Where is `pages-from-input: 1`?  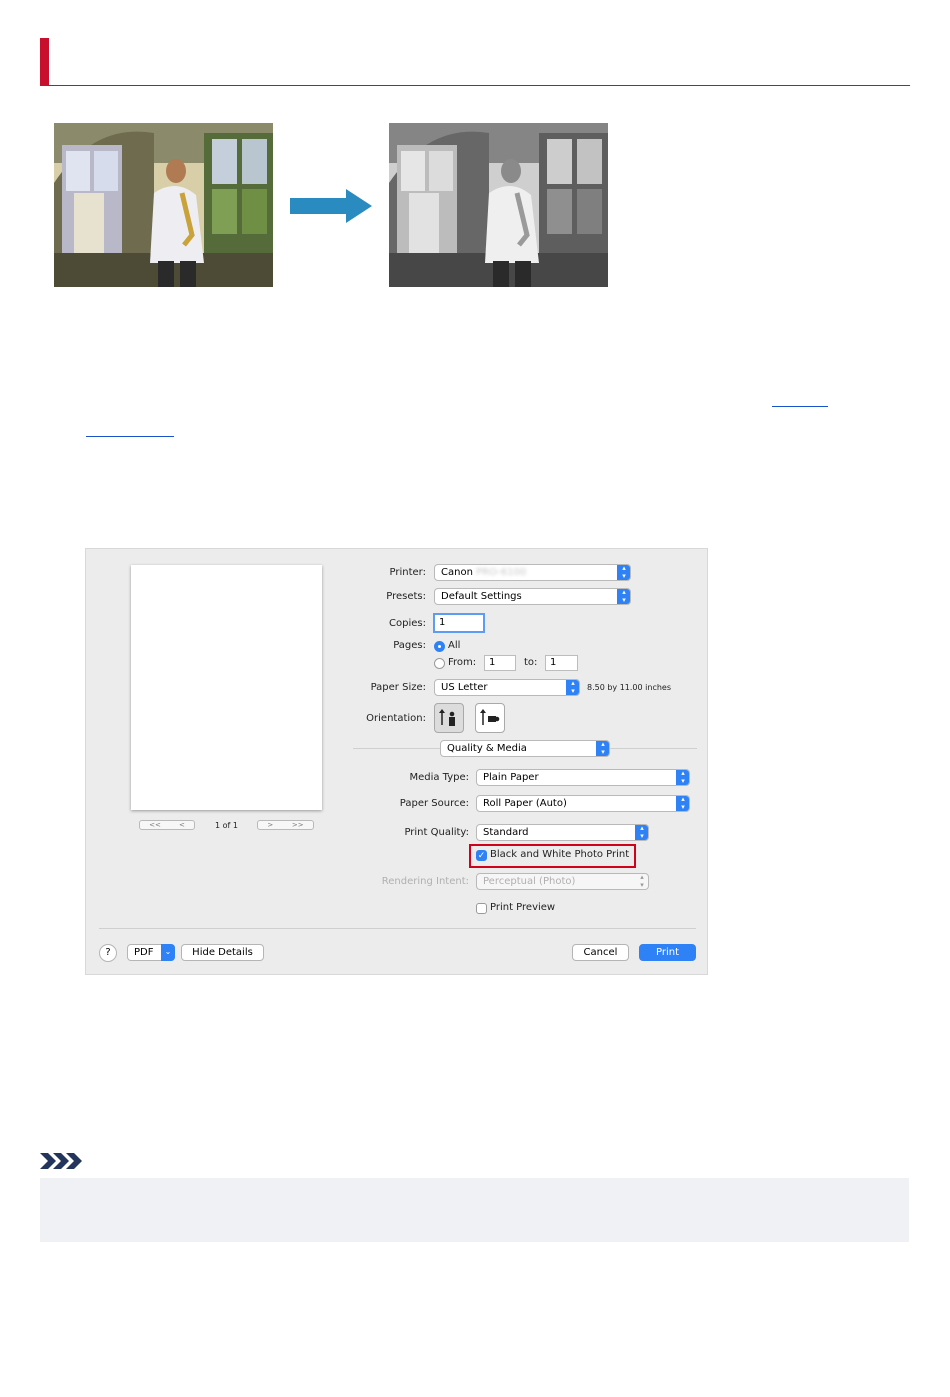
pages-from-input: 1 is located at coordinates (500, 663).